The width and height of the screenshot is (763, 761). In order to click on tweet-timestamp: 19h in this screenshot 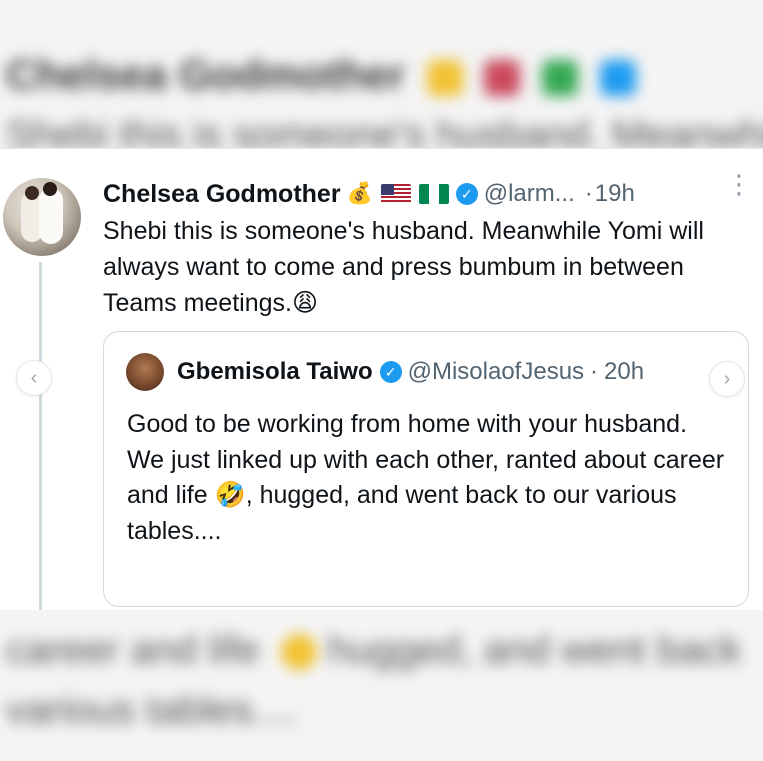, I will do `click(615, 194)`.